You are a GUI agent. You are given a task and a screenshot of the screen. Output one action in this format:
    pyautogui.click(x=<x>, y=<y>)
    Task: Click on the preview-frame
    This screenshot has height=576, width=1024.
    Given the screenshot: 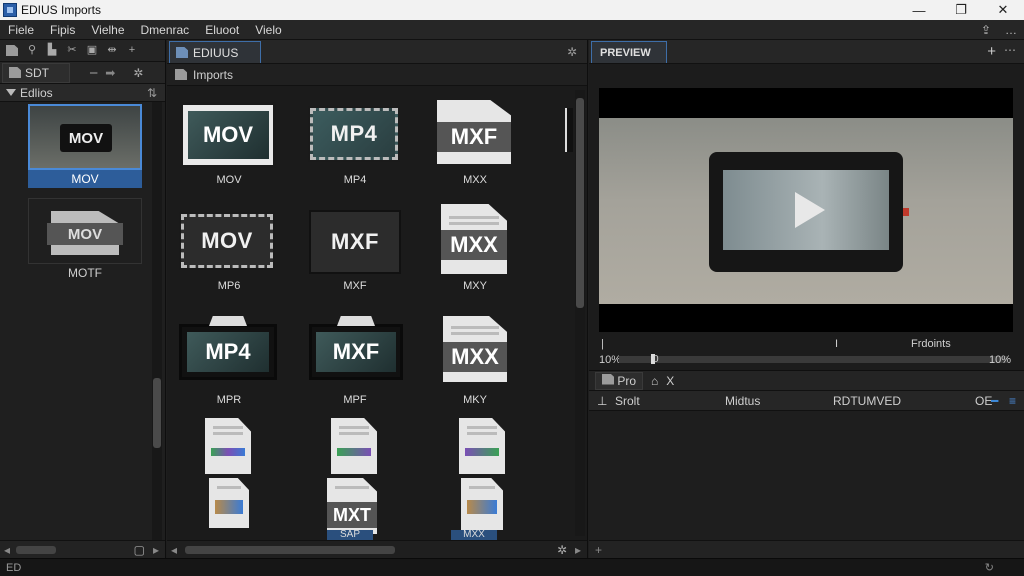 What is the action you would take?
    pyautogui.click(x=806, y=211)
    